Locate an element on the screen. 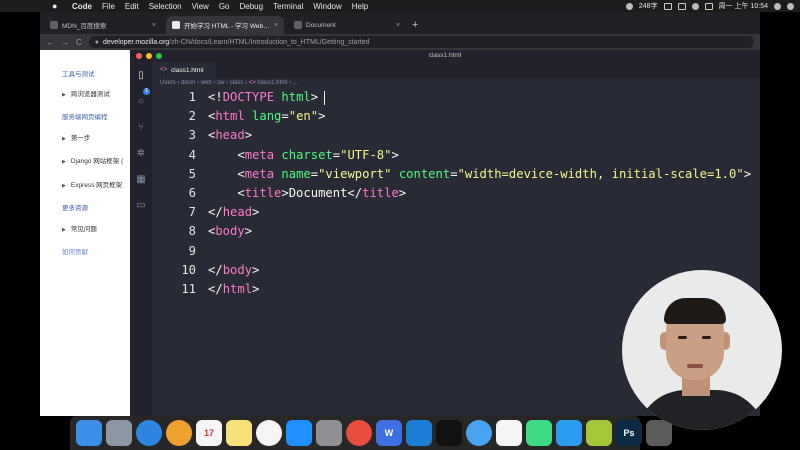  line-number: 1 is located at coordinates (192, 97).